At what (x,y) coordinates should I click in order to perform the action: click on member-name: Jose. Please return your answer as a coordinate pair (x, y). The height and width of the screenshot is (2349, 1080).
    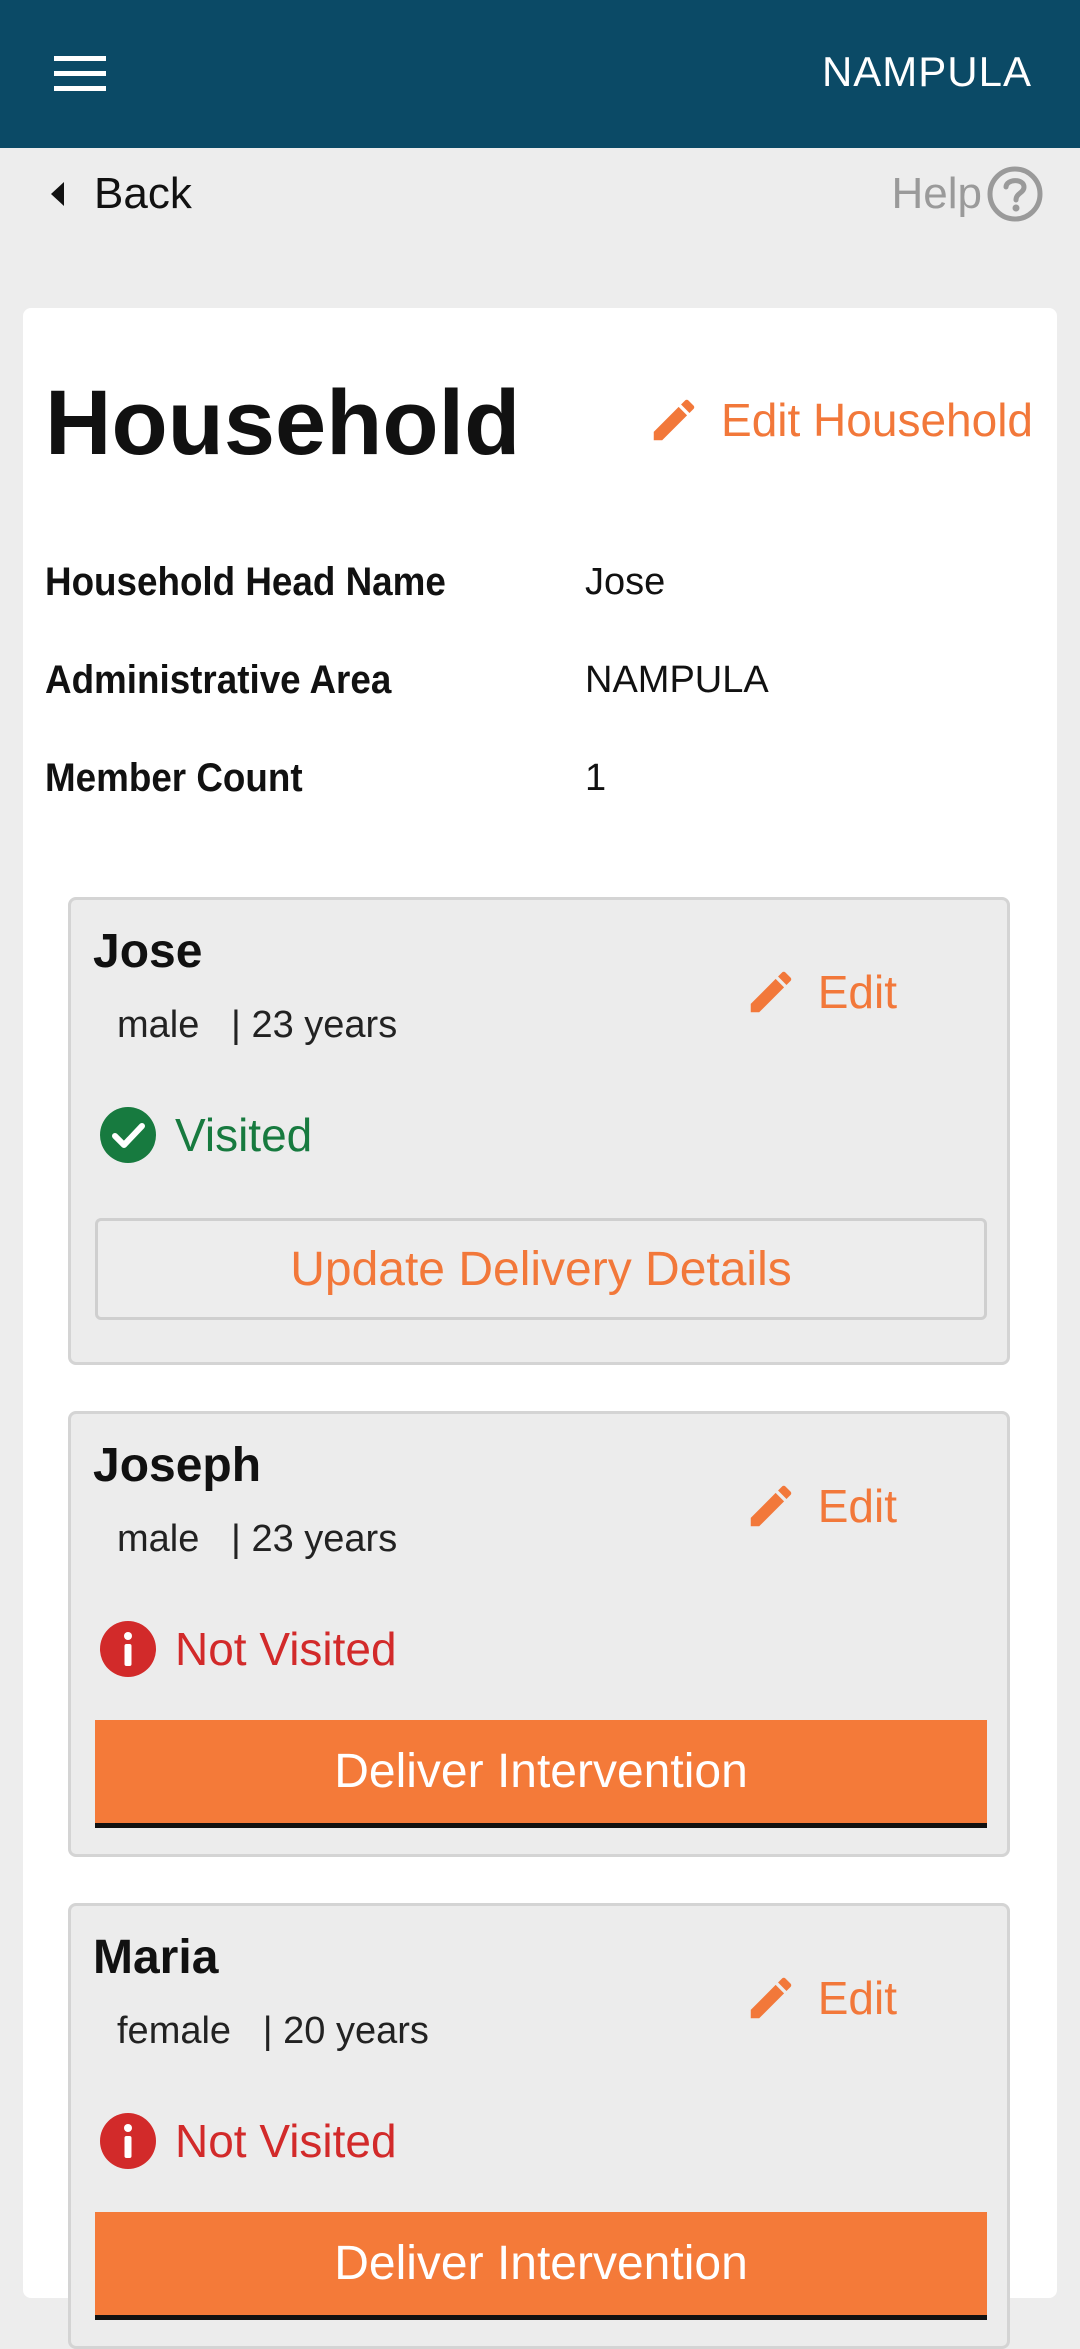
    Looking at the image, I should click on (148, 951).